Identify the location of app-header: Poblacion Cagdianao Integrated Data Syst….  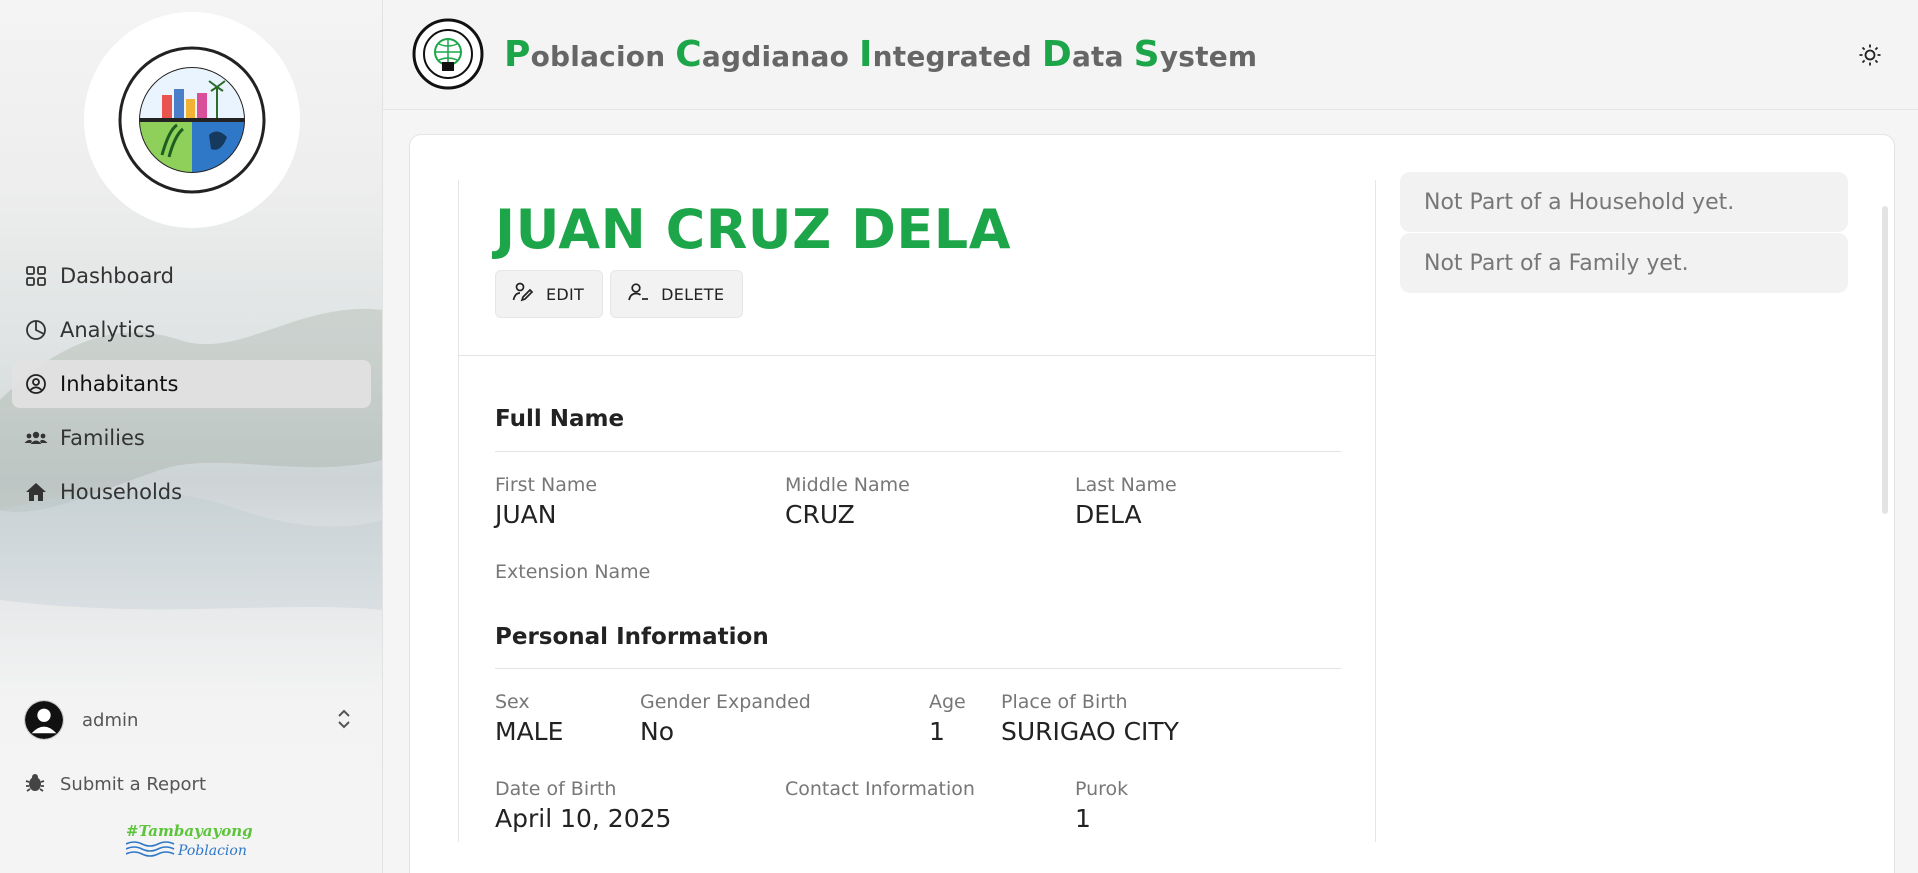
(1150, 55).